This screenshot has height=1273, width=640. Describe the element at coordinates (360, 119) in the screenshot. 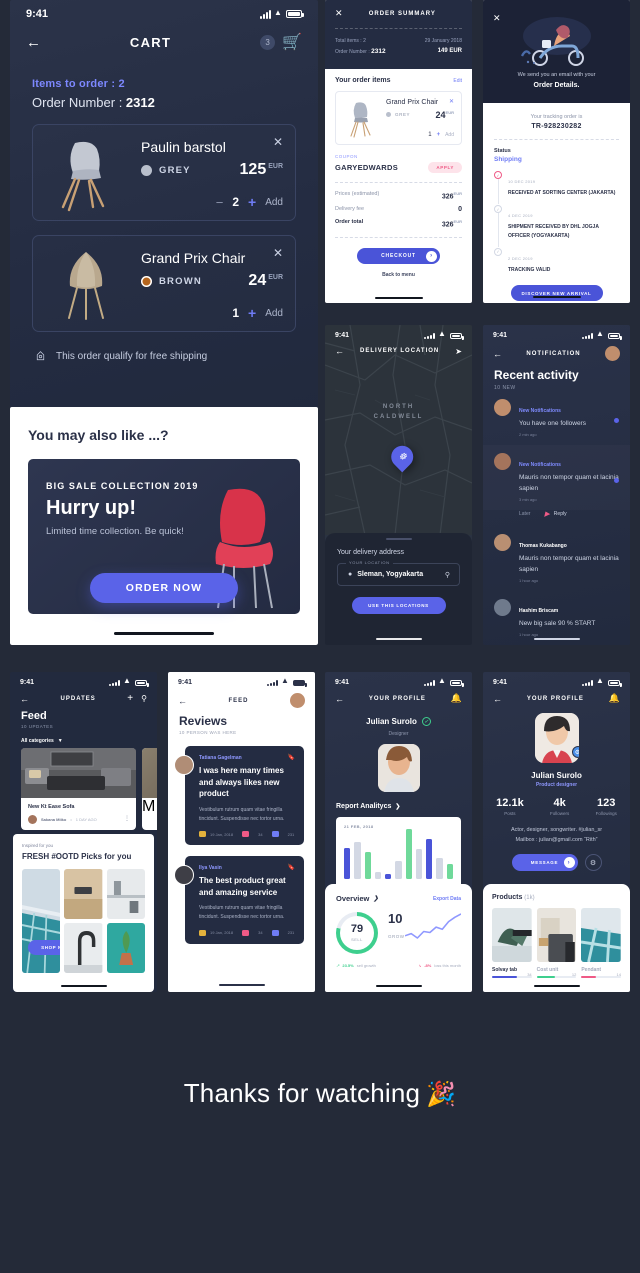

I see `product-image` at that location.